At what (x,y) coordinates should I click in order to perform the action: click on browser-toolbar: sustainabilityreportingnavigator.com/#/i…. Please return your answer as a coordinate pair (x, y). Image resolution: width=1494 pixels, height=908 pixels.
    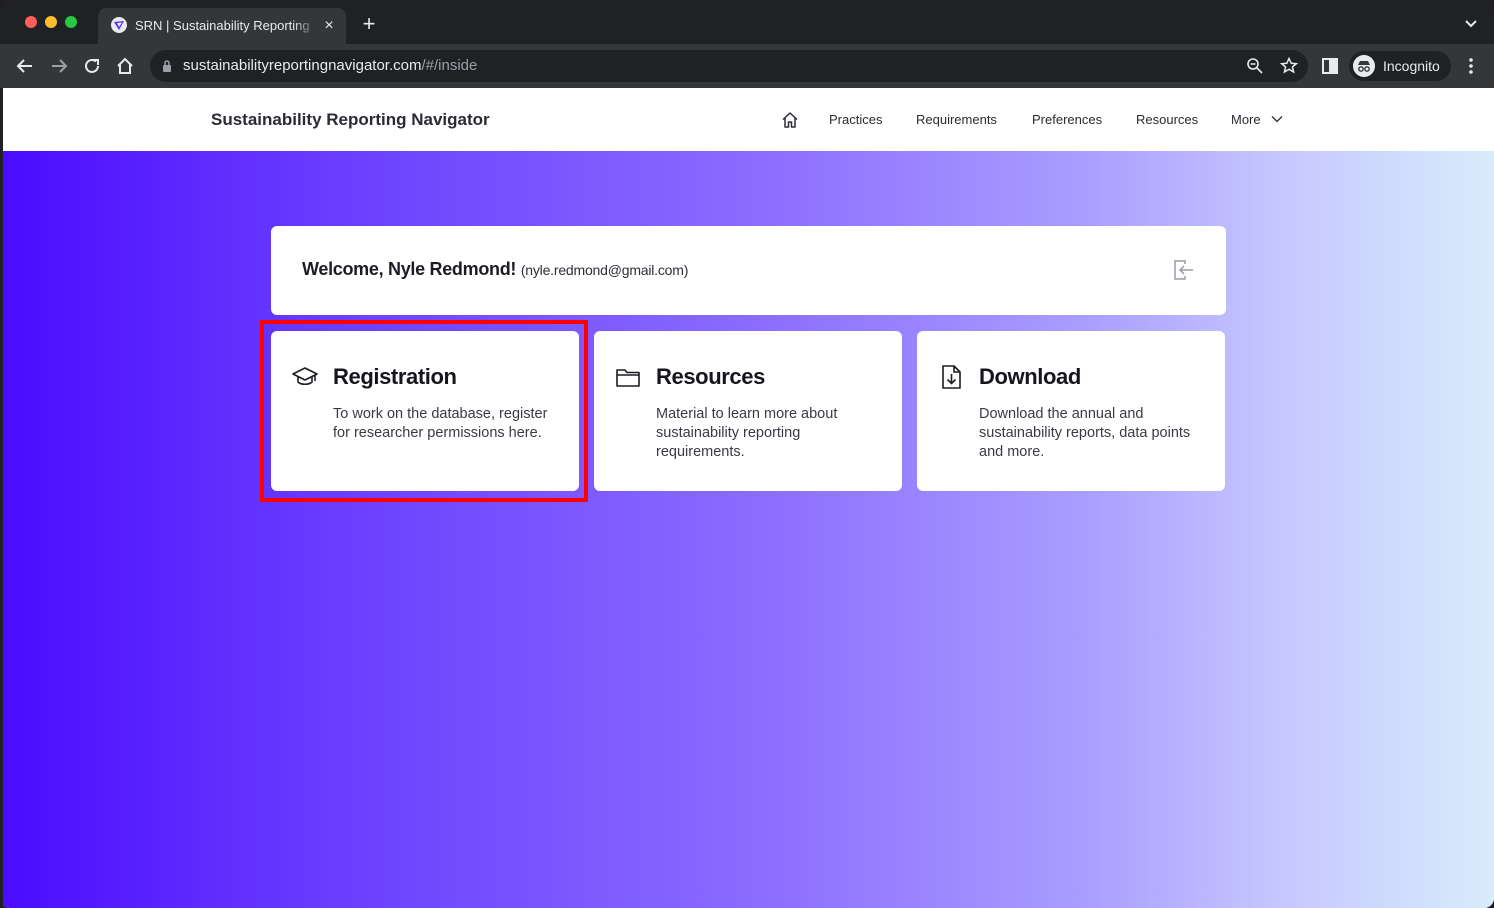
    Looking at the image, I should click on (747, 66).